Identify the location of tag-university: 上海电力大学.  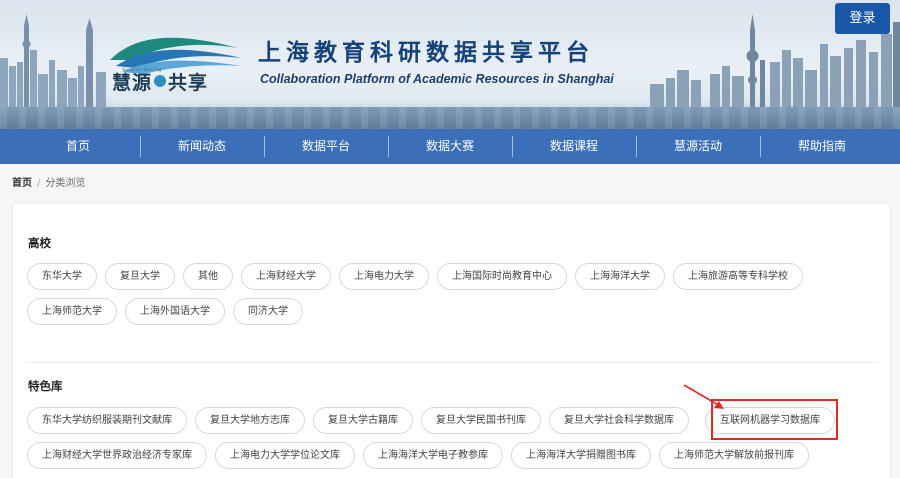
(384, 276).